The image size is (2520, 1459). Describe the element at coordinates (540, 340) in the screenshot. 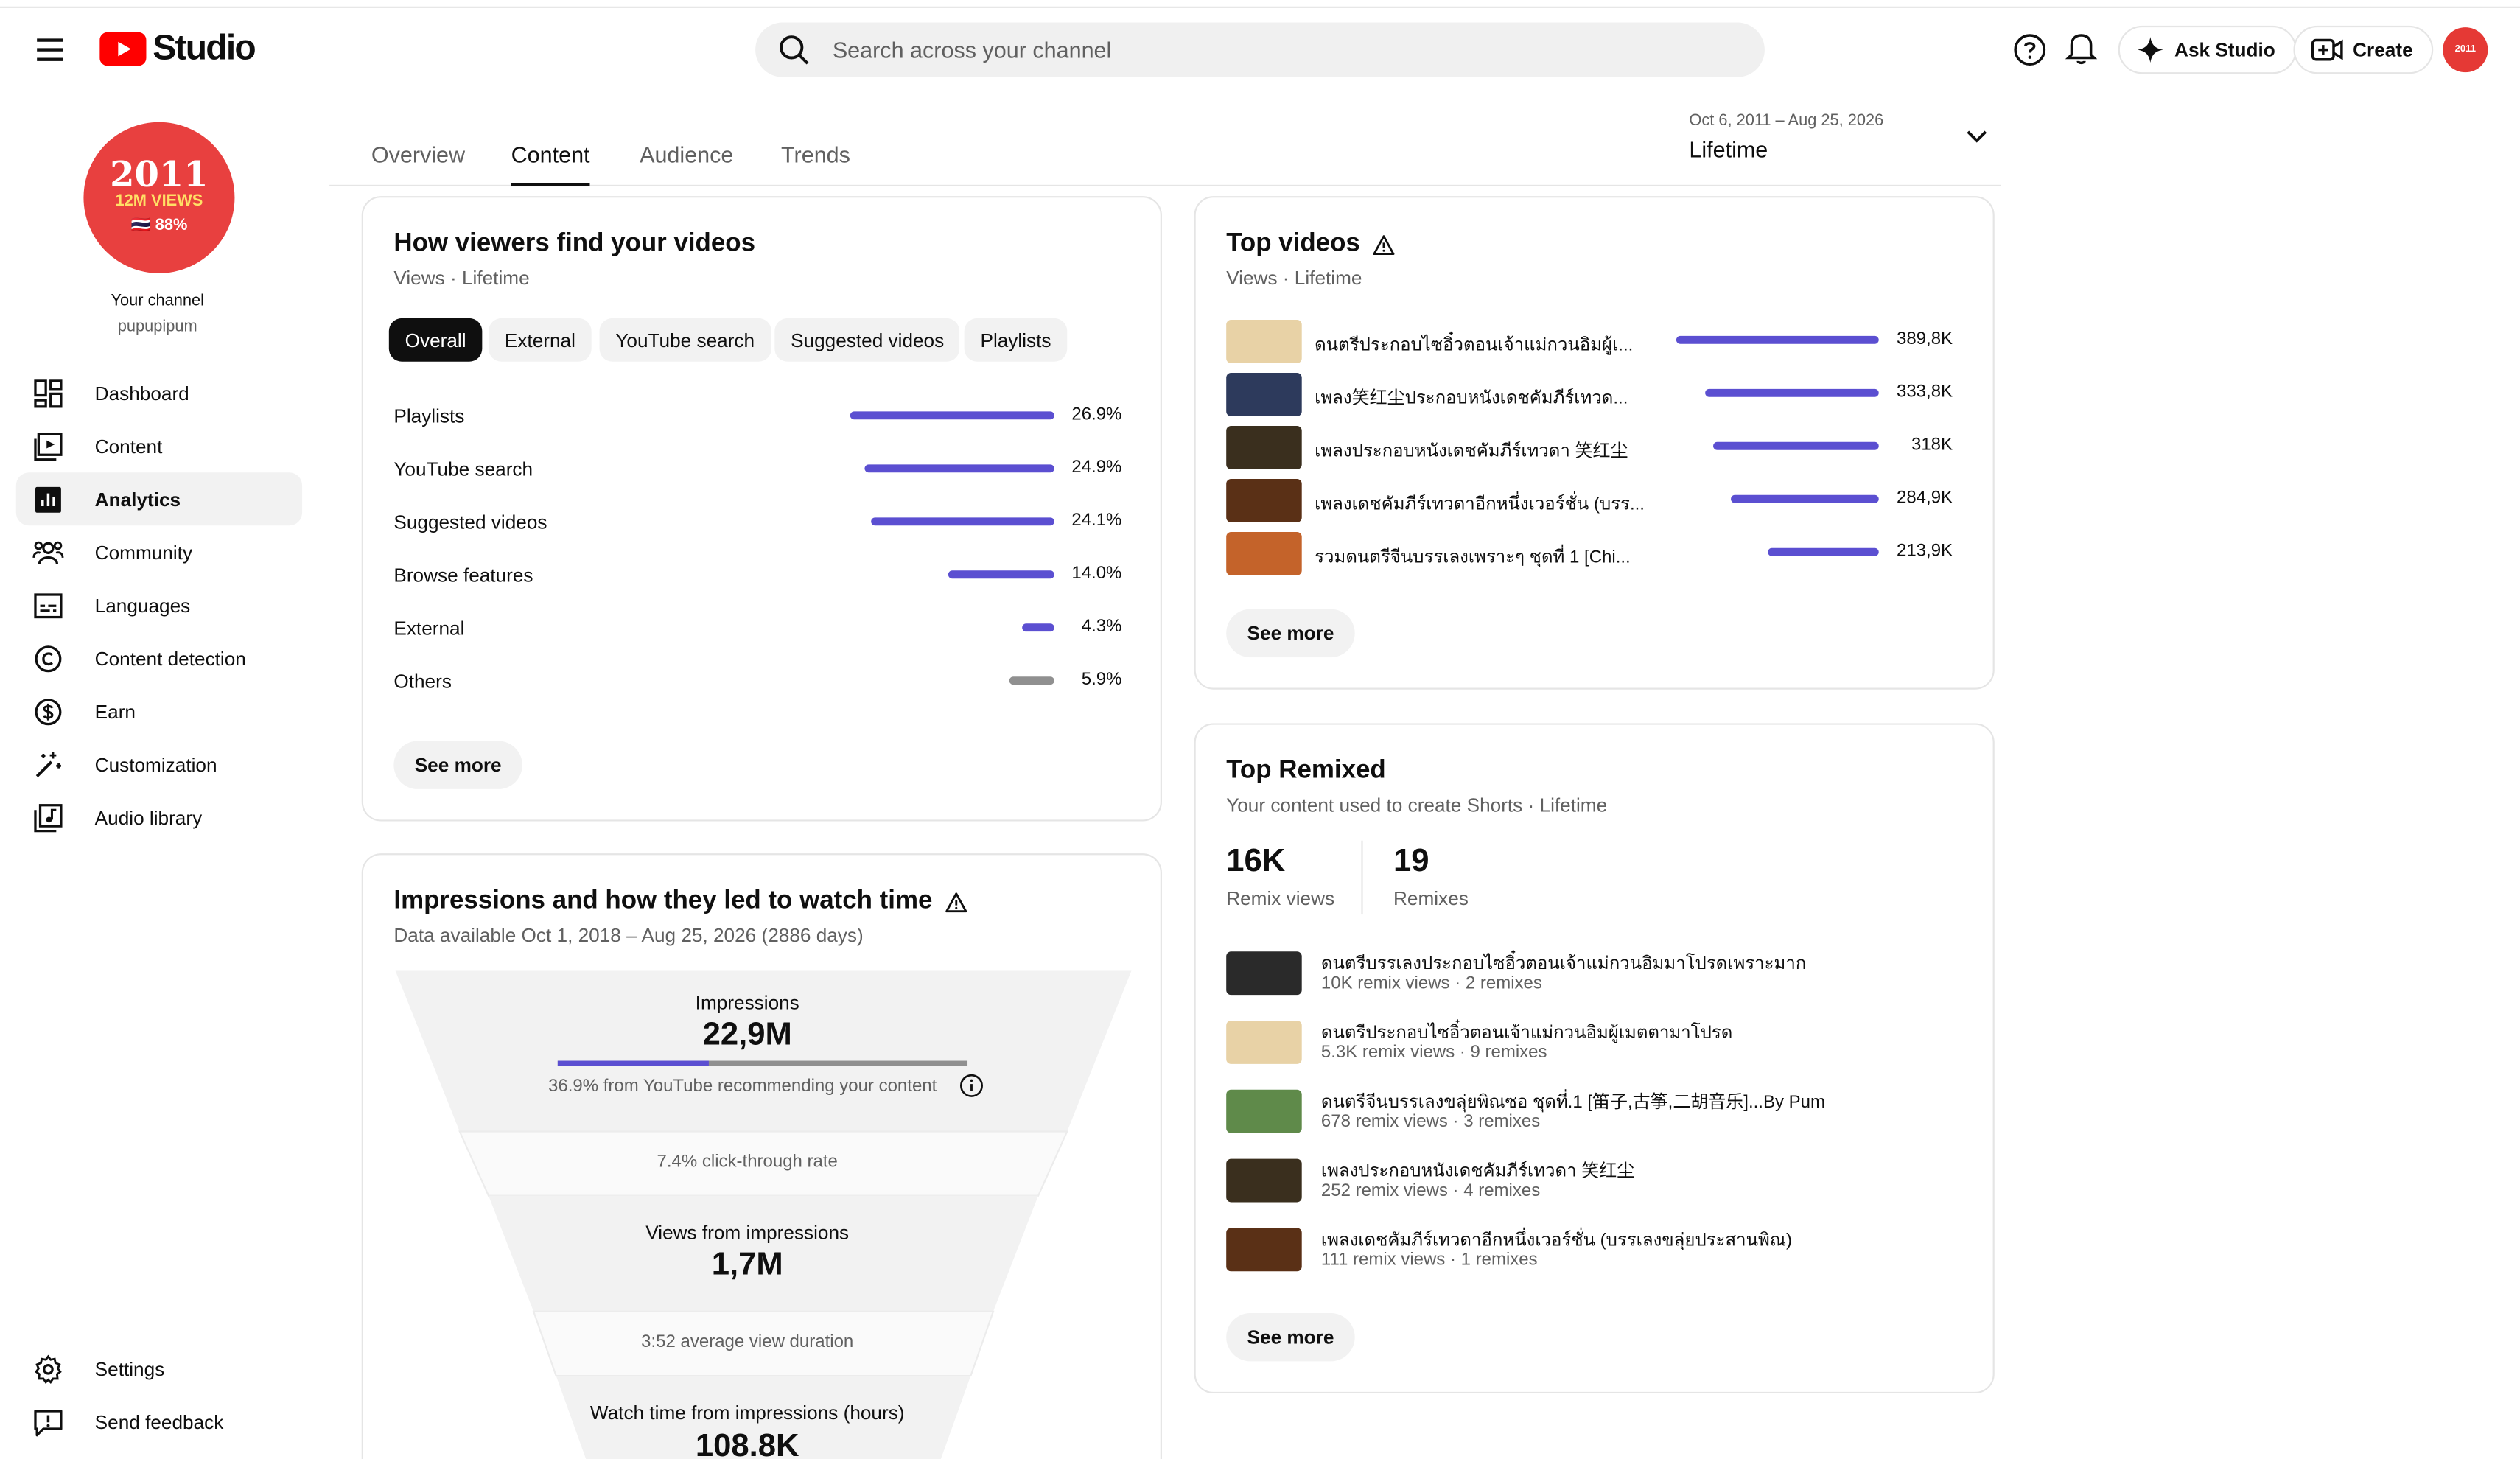

I see `chip-external: External` at that location.